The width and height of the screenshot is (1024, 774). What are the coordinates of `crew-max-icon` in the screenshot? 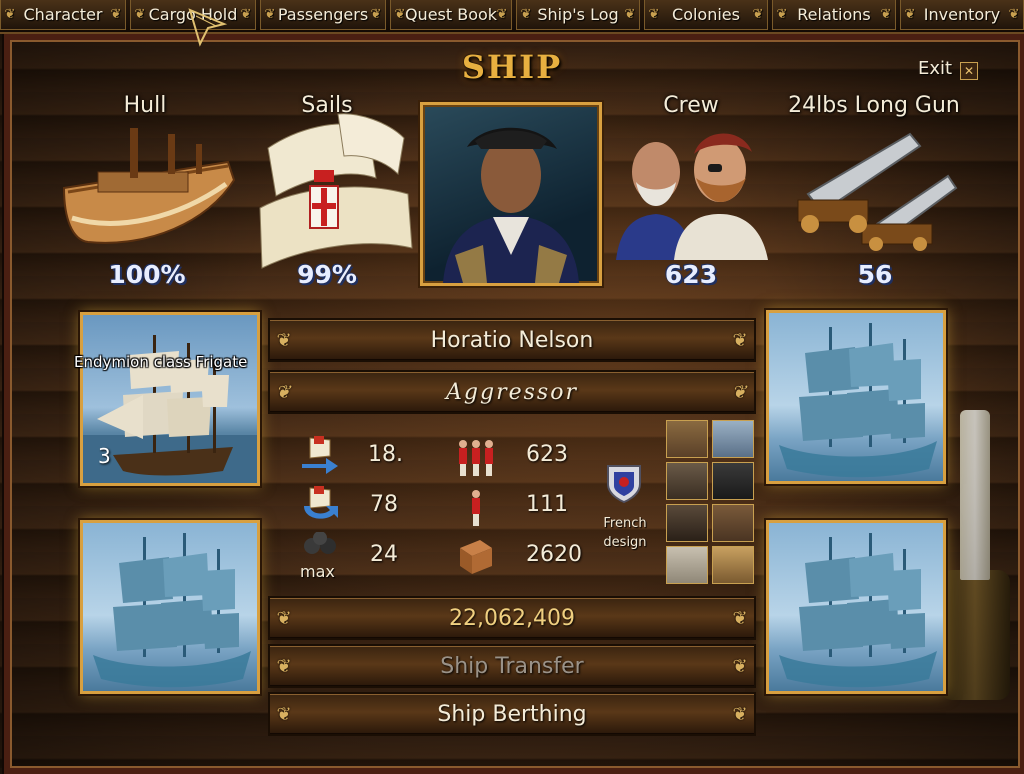 It's located at (476, 458).